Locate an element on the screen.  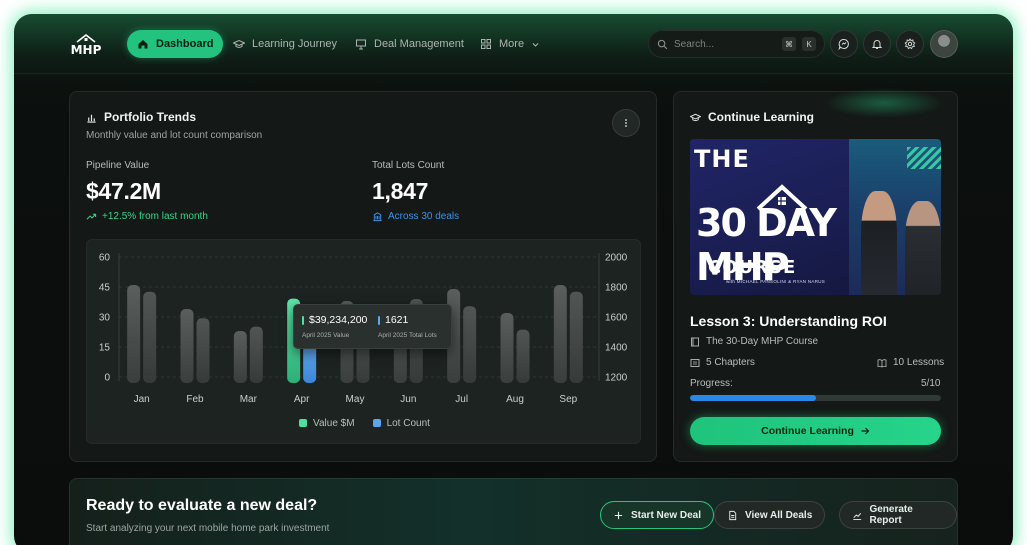
avatar is located at coordinates (944, 44).